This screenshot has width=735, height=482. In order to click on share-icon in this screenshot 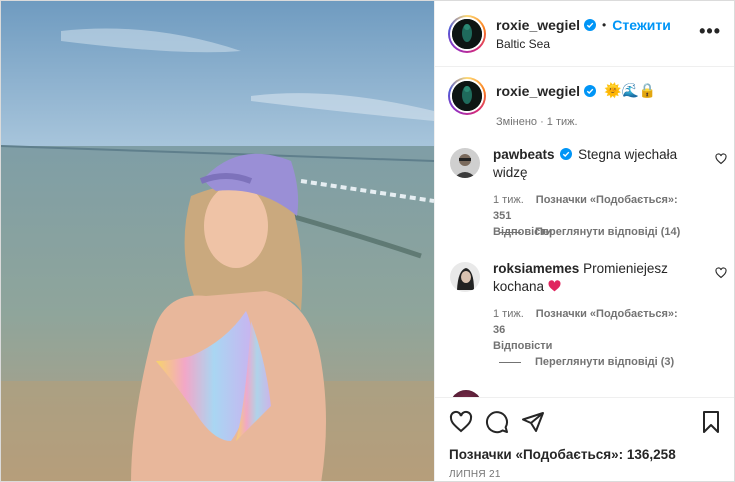, I will do `click(533, 422)`.